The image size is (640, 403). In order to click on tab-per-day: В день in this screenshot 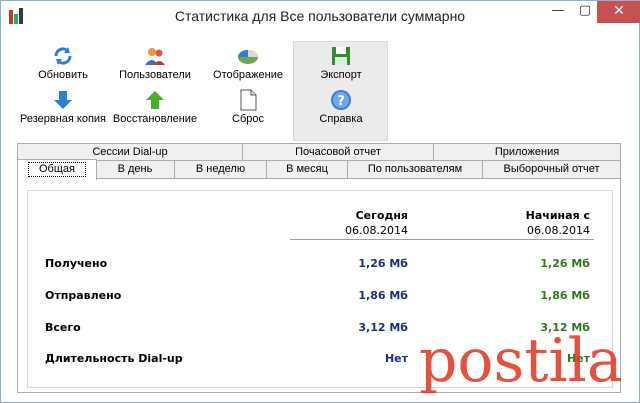, I will do `click(135, 169)`.